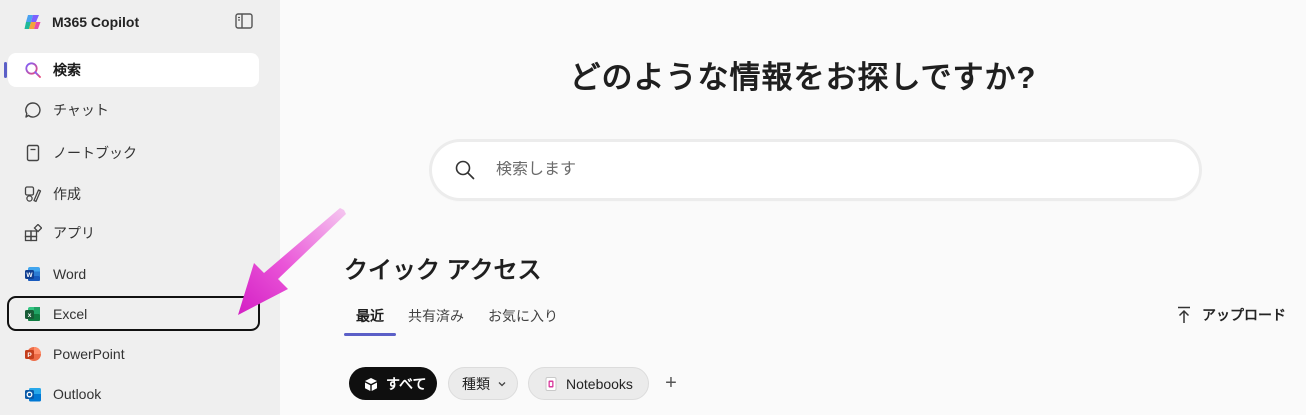  What do you see at coordinates (89, 354) in the screenshot?
I see `sidebar-item-label: PowerPoint` at bounding box center [89, 354].